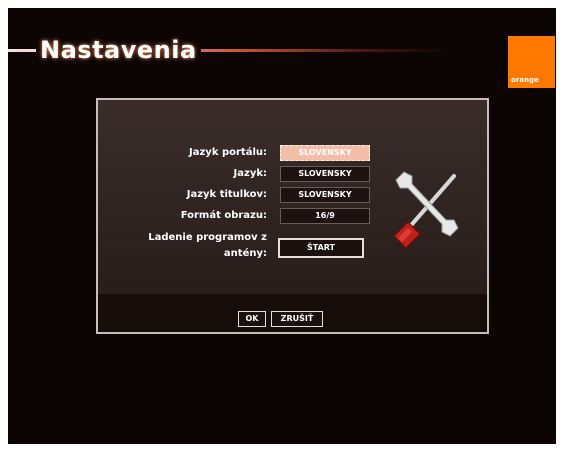  I want to click on start-tuning-button: ŠTART, so click(321, 248).